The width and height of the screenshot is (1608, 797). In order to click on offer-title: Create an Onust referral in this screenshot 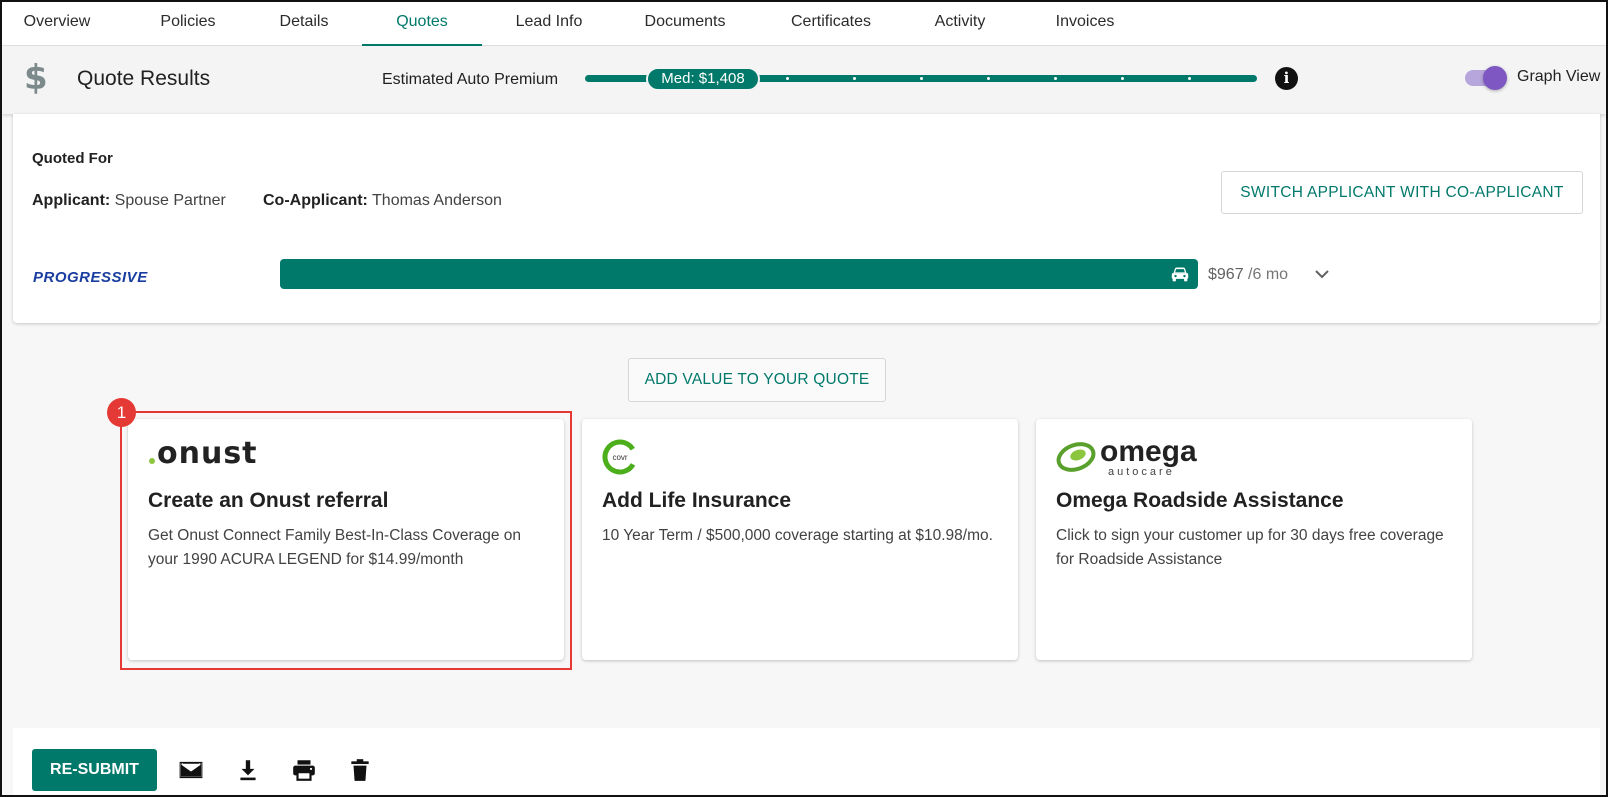, I will do `click(268, 500)`.